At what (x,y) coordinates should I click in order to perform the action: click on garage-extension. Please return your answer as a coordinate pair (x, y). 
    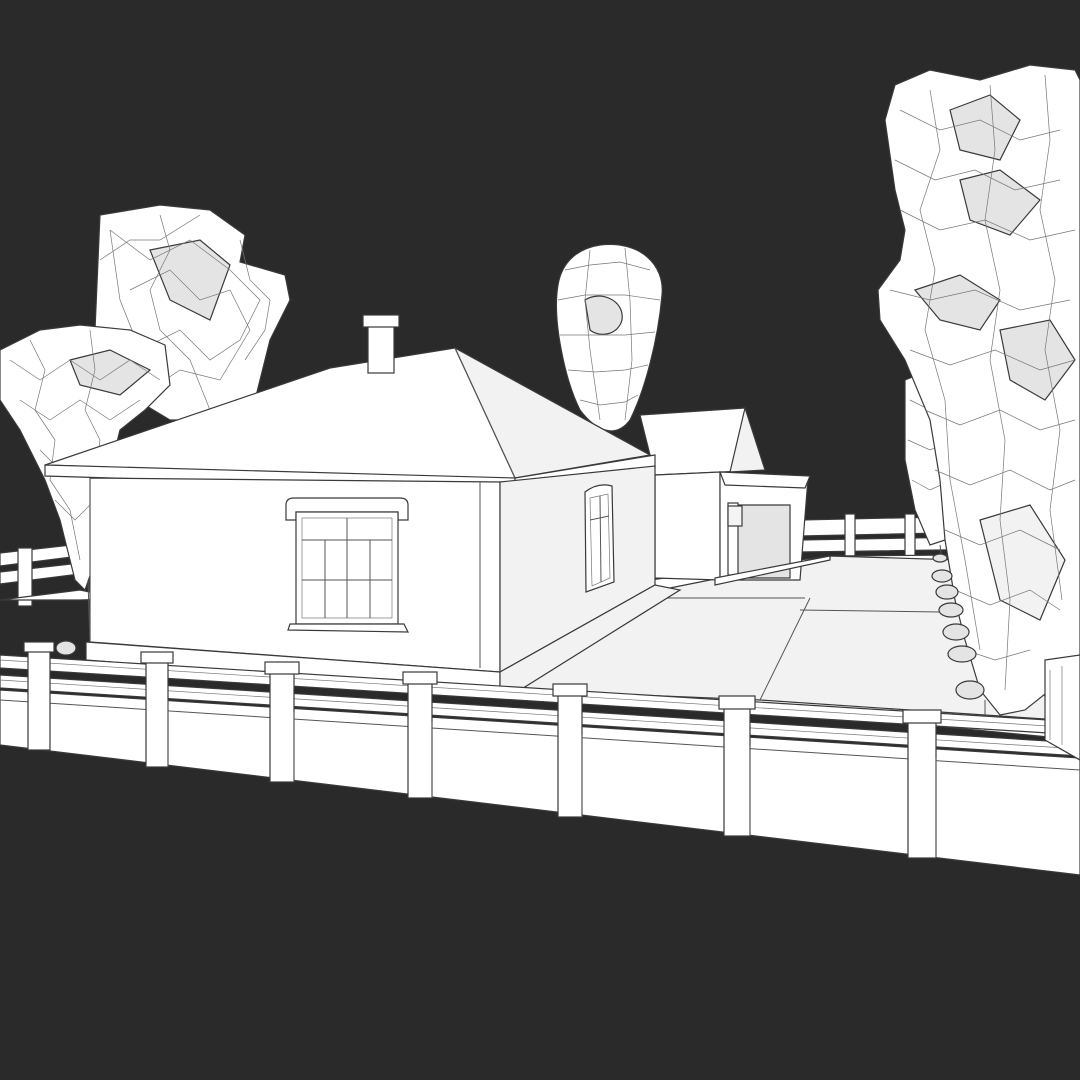
    Looking at the image, I should click on (735, 495).